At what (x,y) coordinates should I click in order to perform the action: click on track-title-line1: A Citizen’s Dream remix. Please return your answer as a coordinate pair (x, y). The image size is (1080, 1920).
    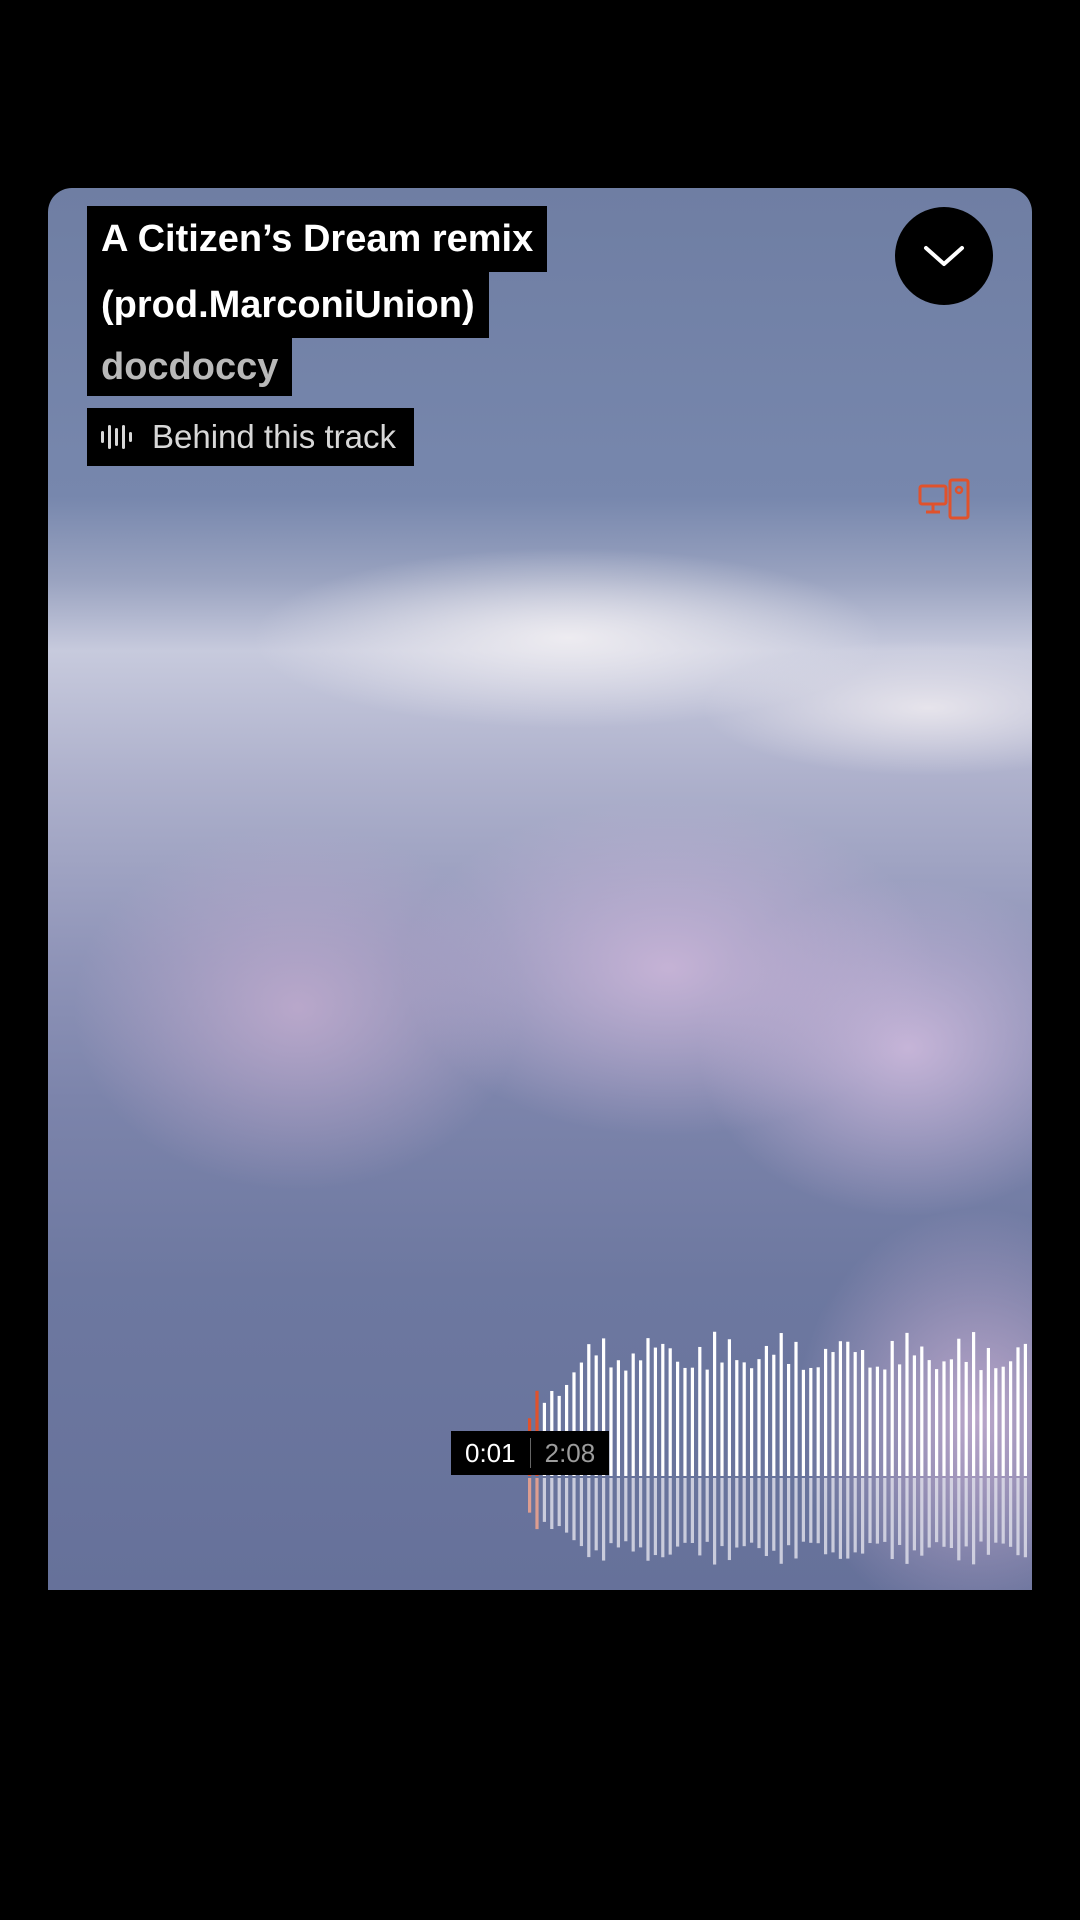
    Looking at the image, I should click on (317, 239).